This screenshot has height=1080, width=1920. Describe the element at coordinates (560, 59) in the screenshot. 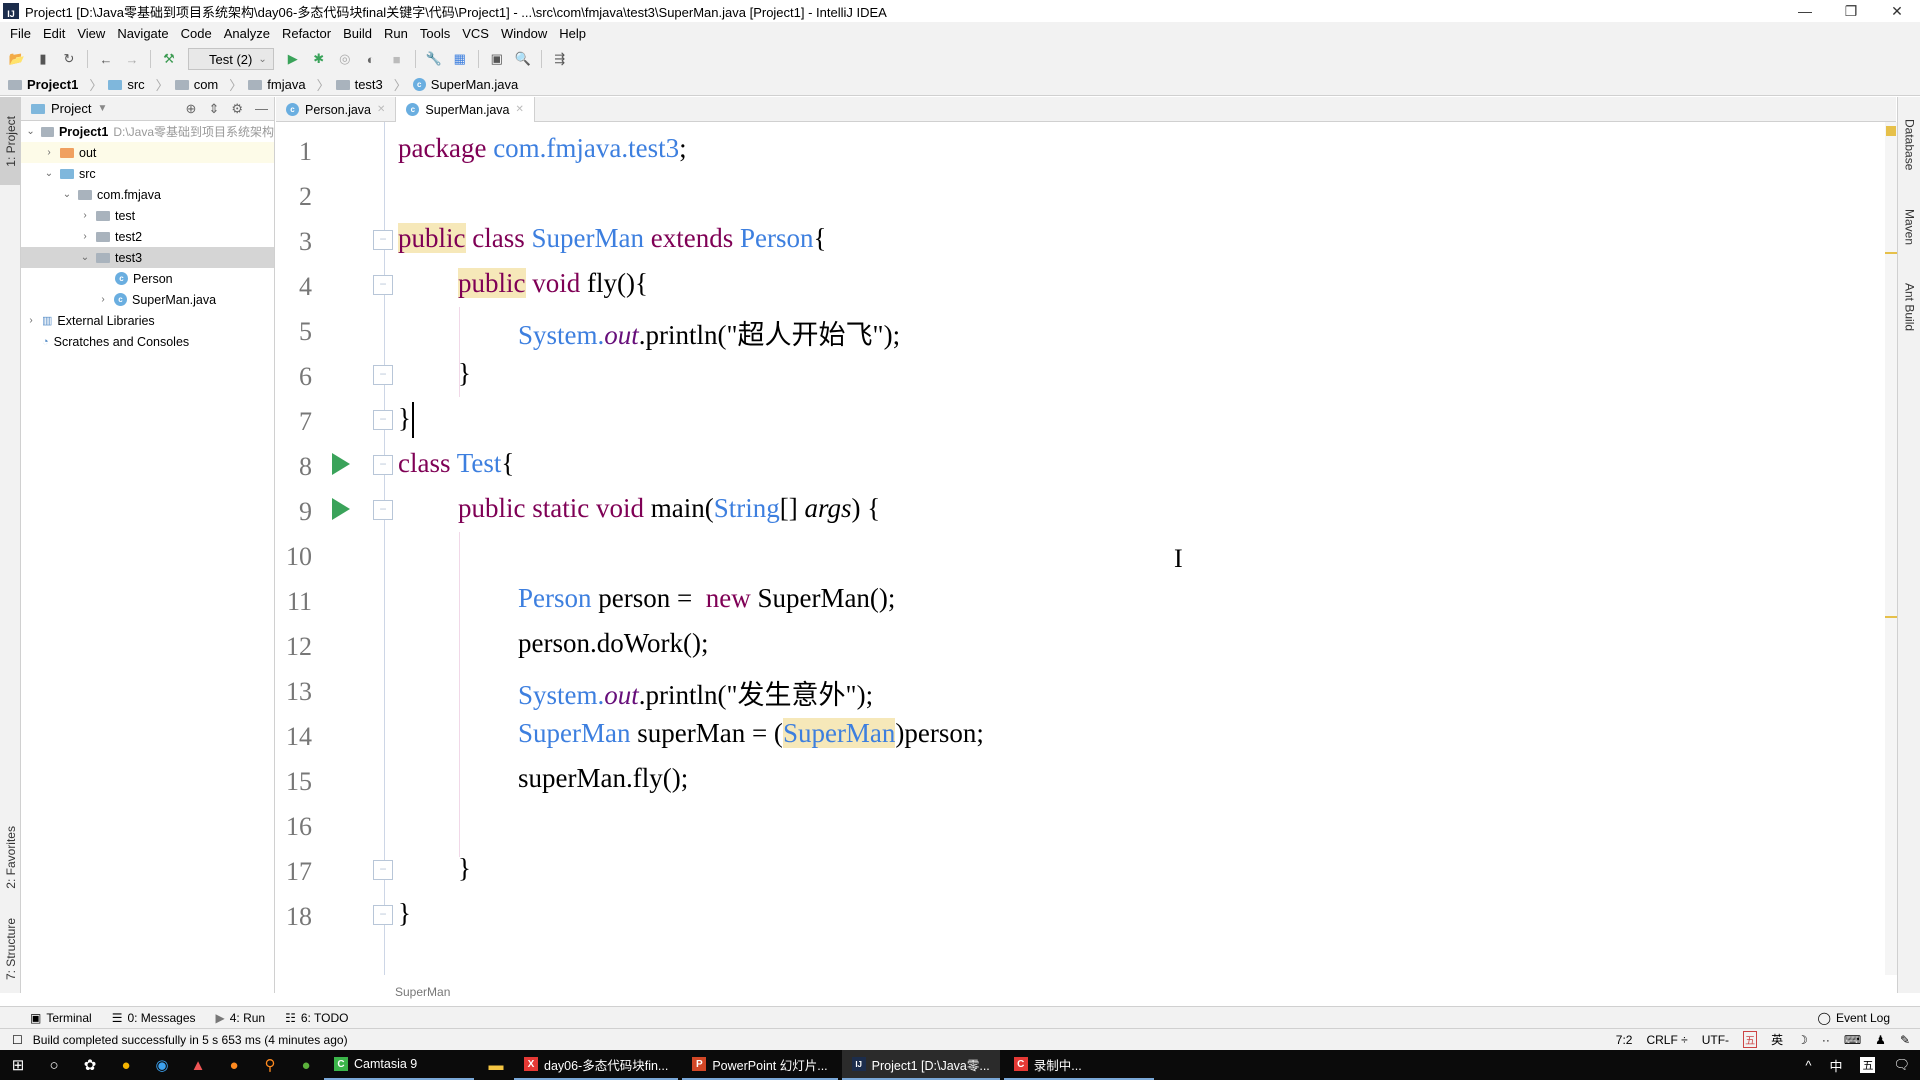

I see `vcs-icon: ⇶` at that location.